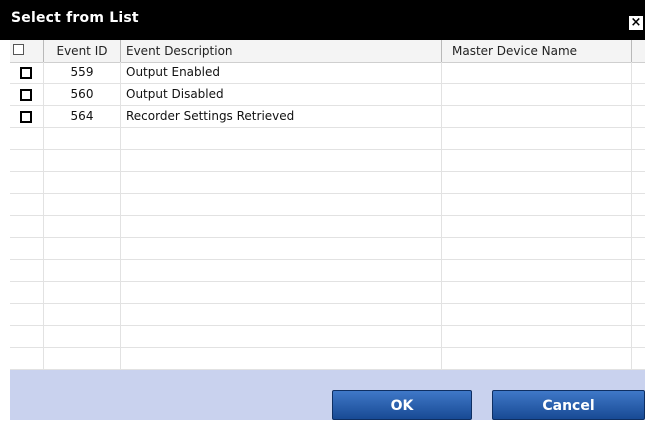 The height and width of the screenshot is (421, 645). Describe the element at coordinates (82, 116) in the screenshot. I see `event-id-cell: 564` at that location.